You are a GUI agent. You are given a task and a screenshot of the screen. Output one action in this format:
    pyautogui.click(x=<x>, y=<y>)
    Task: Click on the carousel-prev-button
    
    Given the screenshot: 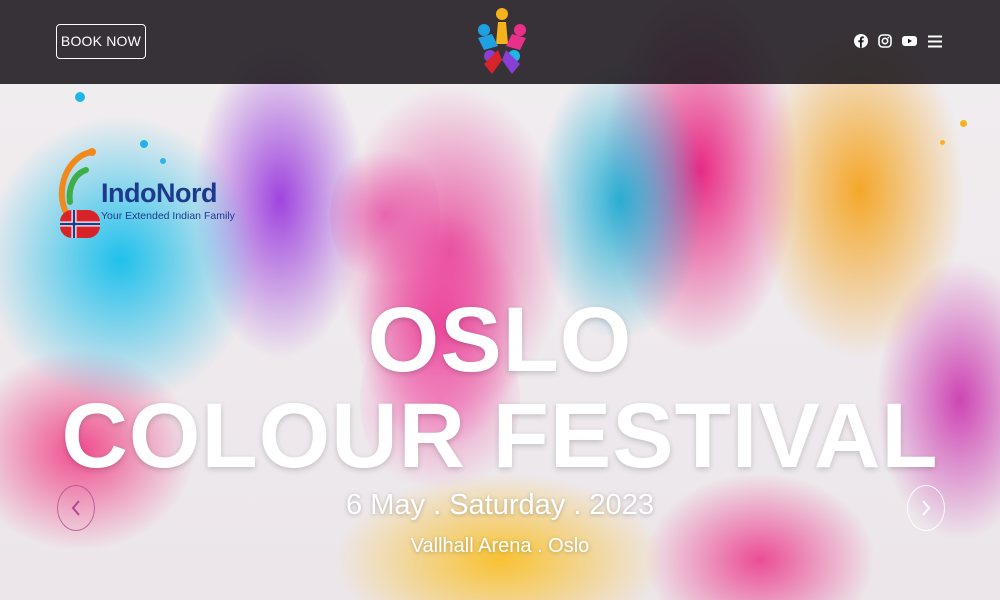 What is the action you would take?
    pyautogui.click(x=76, y=508)
    